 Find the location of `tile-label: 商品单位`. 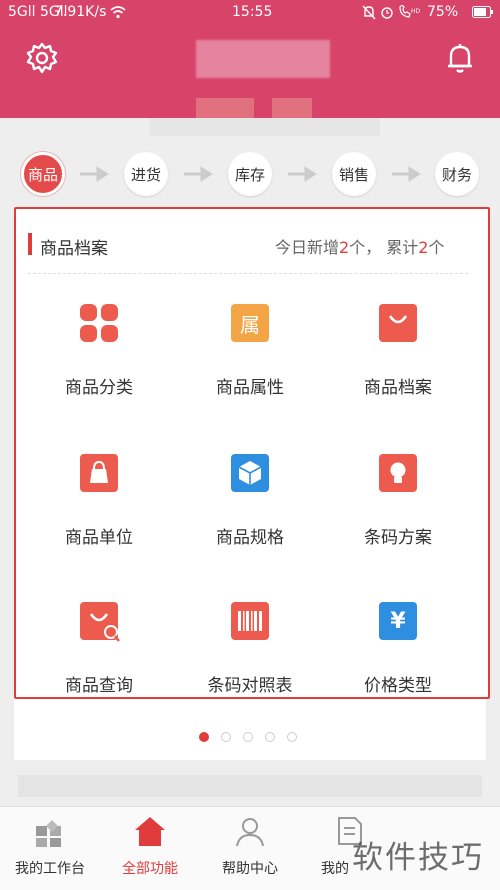

tile-label: 商品单位 is located at coordinates (99, 538).